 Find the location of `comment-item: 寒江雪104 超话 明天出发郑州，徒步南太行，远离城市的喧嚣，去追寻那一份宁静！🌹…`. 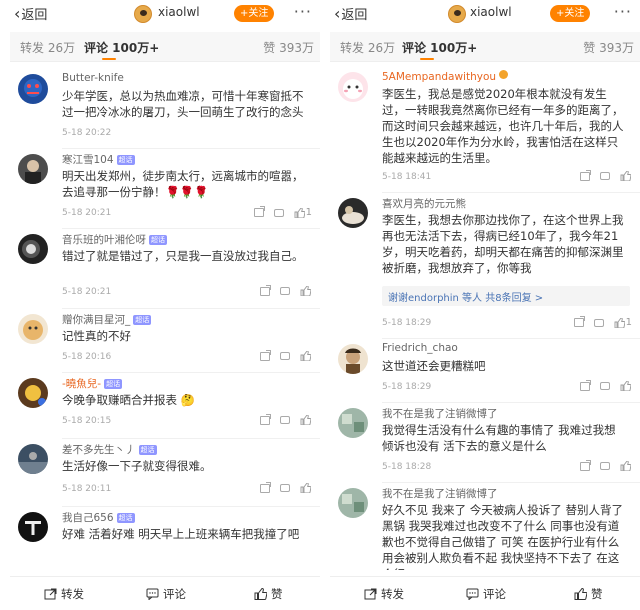

comment-item: 寒江雪104 超话 明天出发郑州，徒步南太行，远离城市的喧嚣，去追寻那一份宁静！🌹… is located at coordinates (165, 186).